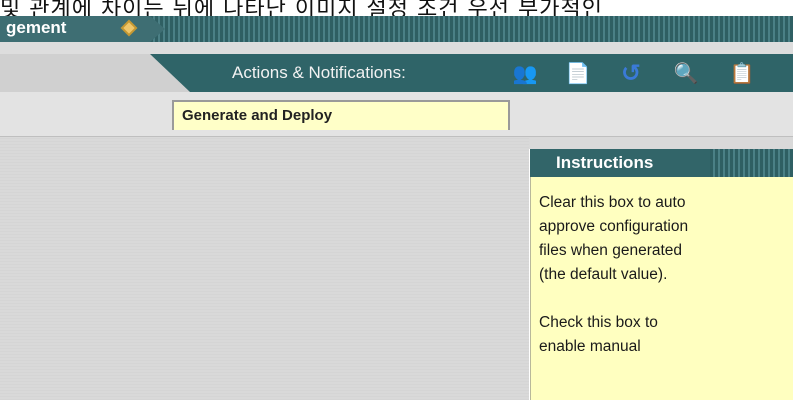  What do you see at coordinates (605, 162) in the screenshot?
I see `instructions-title: Instructions` at bounding box center [605, 162].